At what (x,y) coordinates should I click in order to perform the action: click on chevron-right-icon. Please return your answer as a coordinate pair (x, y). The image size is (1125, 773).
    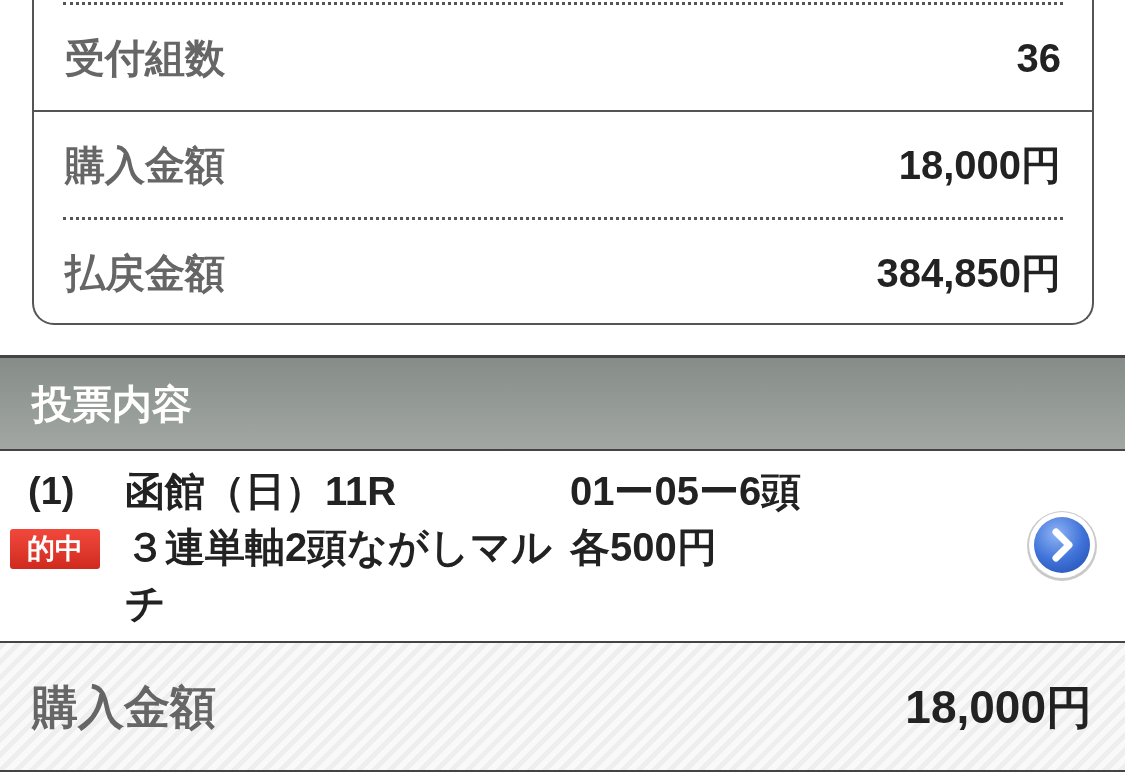
    Looking at the image, I should click on (1062, 546).